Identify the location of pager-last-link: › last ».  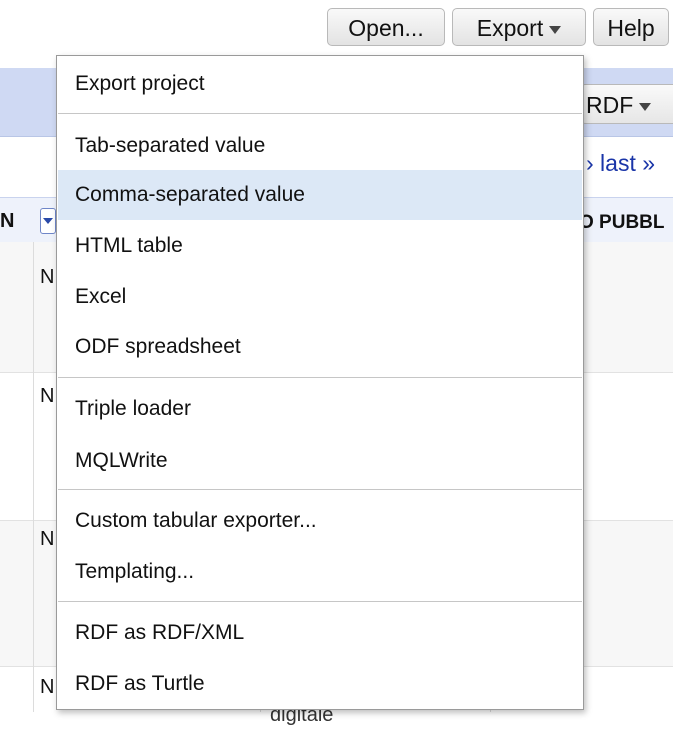
(620, 163).